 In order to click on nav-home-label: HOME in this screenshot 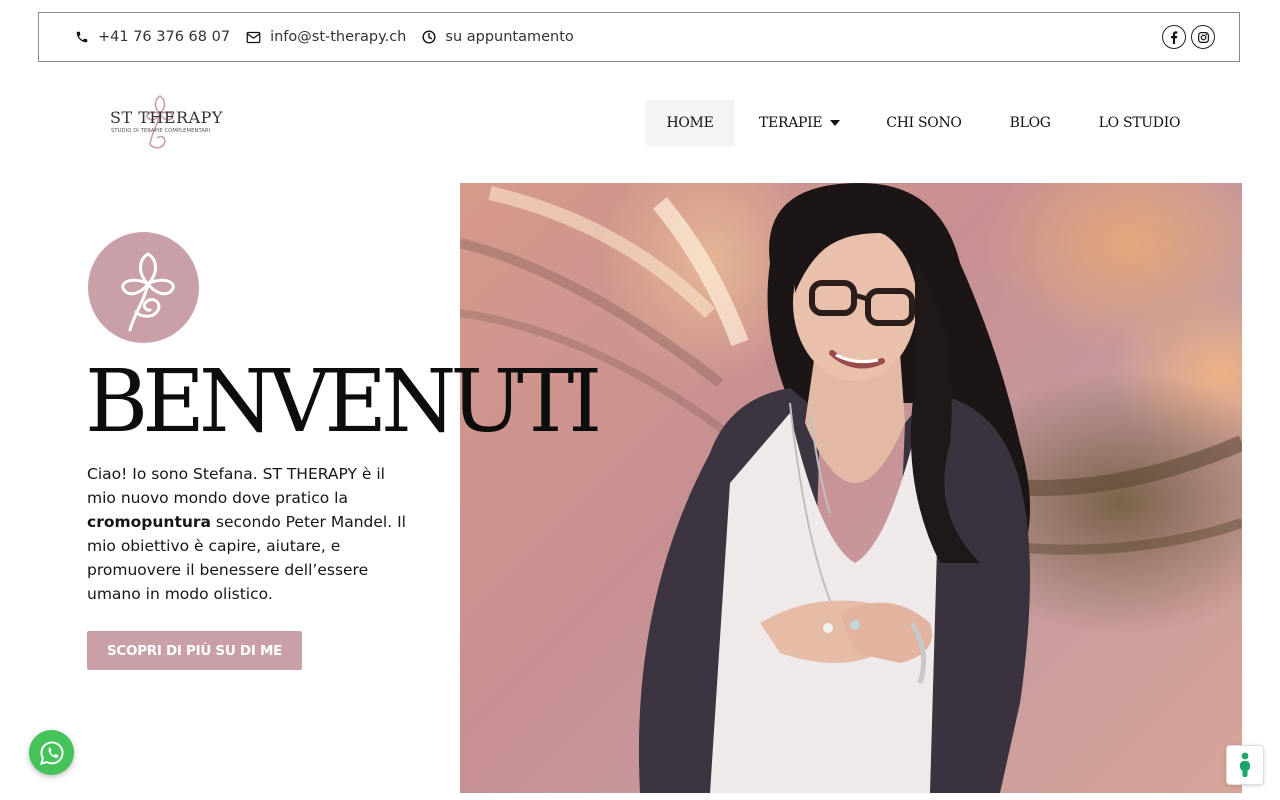, I will do `click(690, 123)`.